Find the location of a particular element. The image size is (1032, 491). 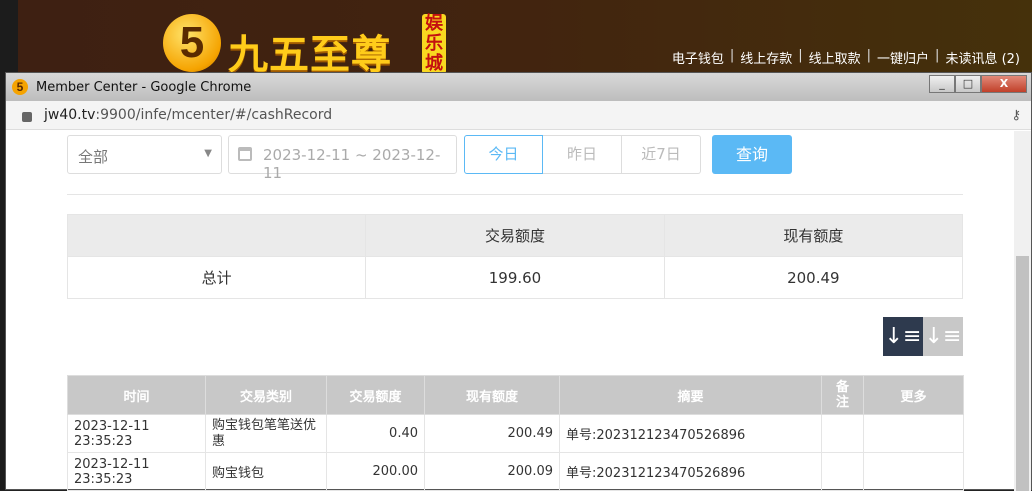

type-select: 全部 ▼ is located at coordinates (144, 154).